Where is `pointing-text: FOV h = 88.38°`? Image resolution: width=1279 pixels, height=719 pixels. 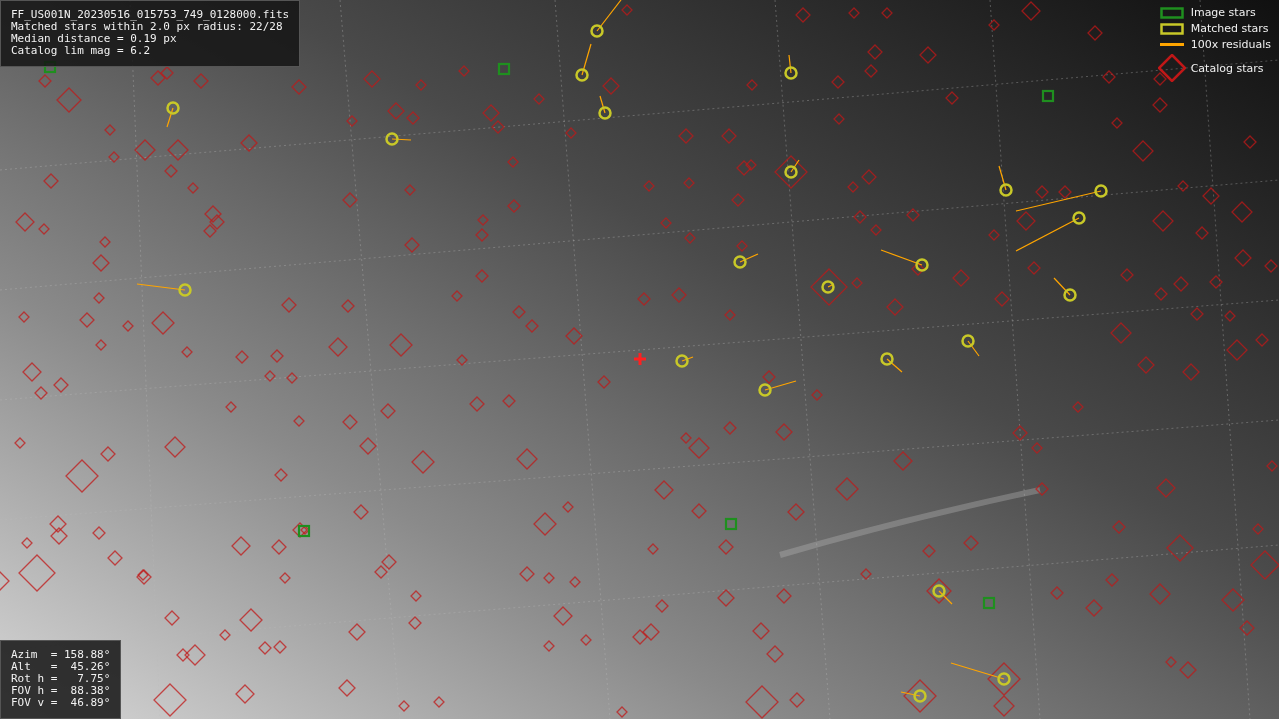 pointing-text: FOV h = 88.38° is located at coordinates (61, 691).